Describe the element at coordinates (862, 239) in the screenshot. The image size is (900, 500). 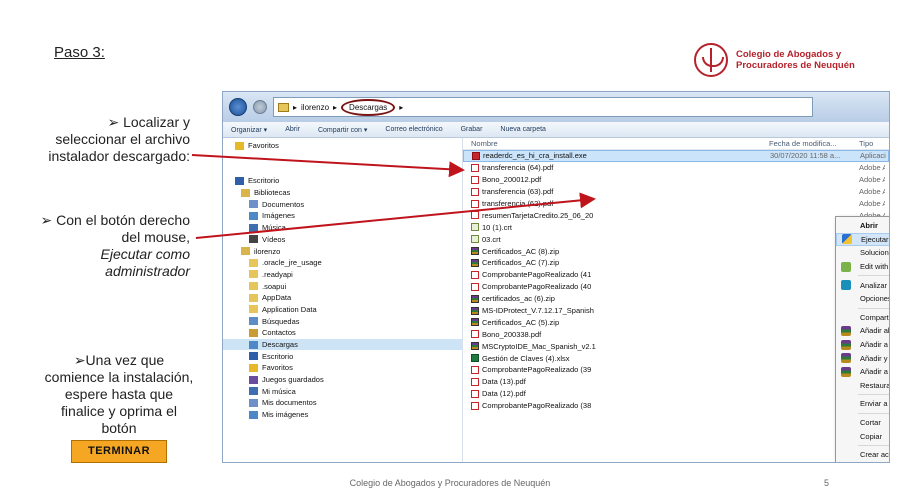
I see `menu-item-run-as-admin: Ejecutar como administrador` at that location.